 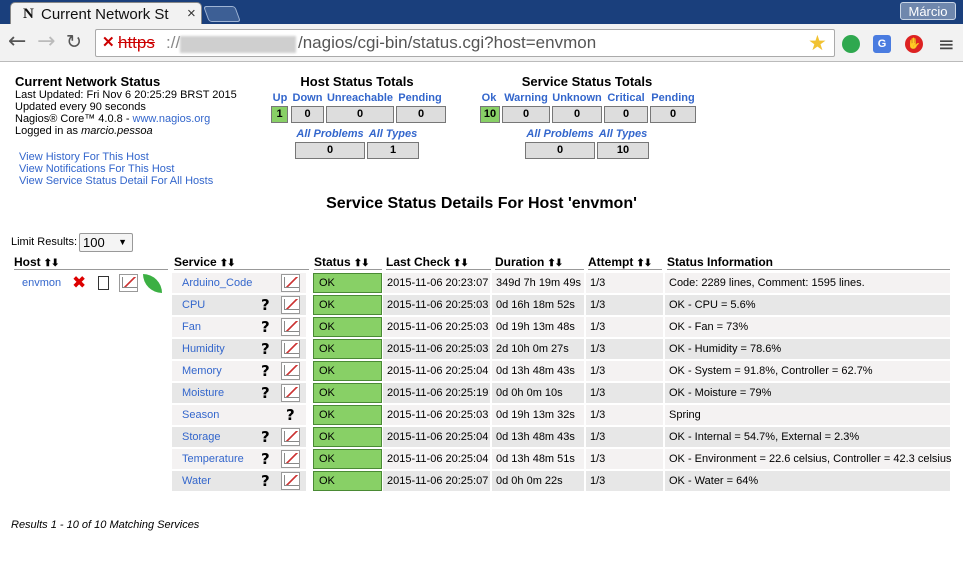 I want to click on host-all-problems-header: All Problems, so click(x=330, y=134).